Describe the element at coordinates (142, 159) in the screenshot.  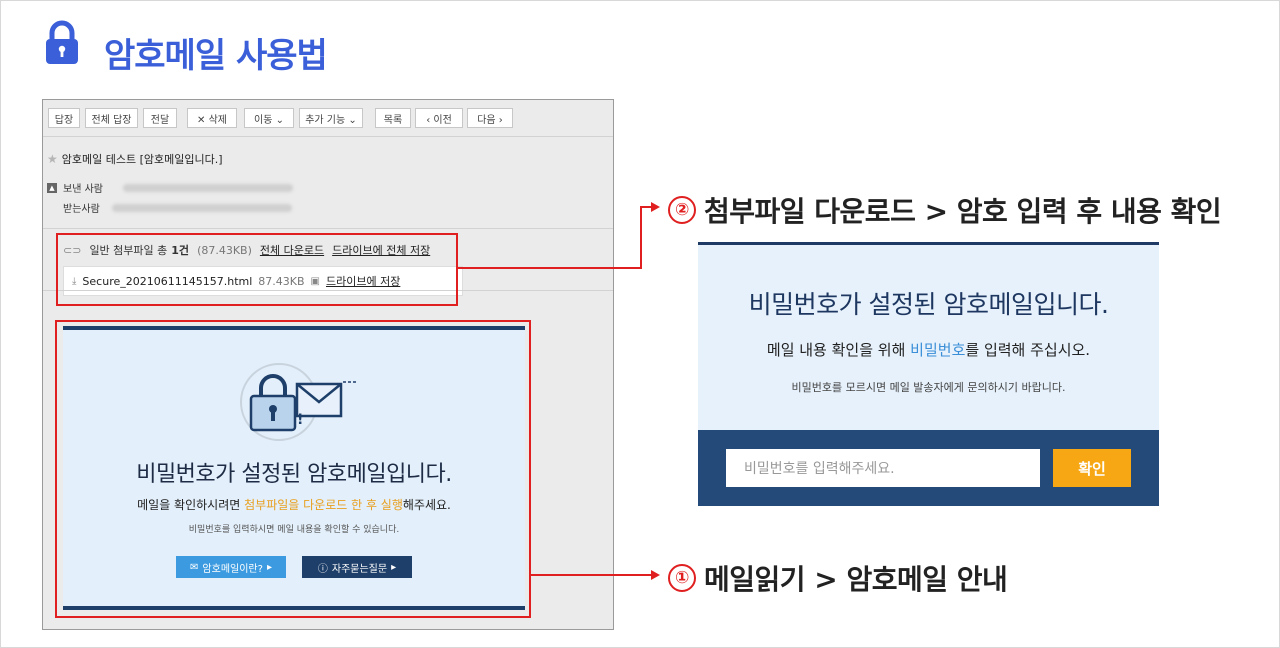
I see `mail-subject: 암호메일 테스트 [암호메일입니다.]` at that location.